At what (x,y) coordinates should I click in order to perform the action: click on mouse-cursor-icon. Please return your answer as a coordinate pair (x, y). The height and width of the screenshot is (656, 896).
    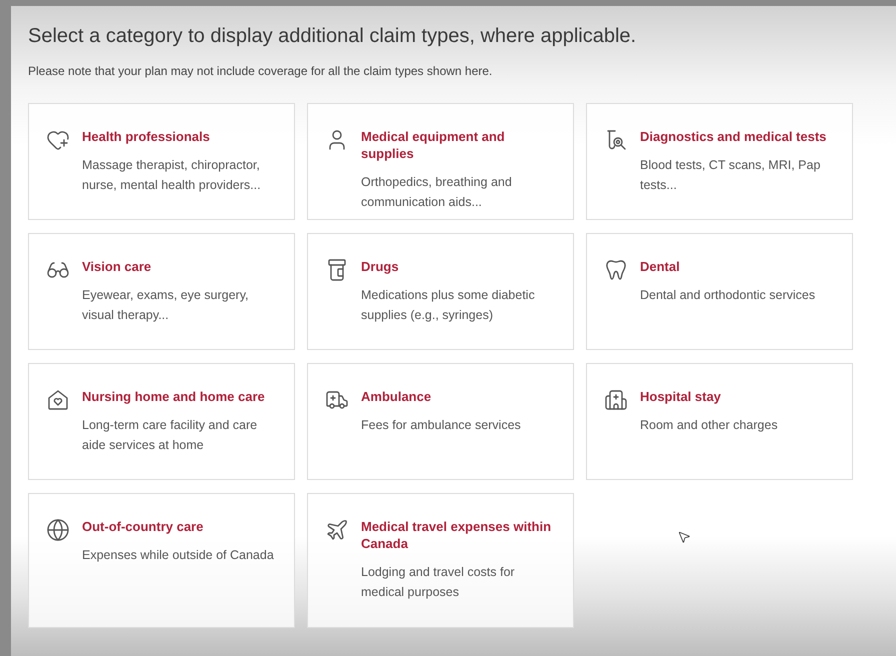
    Looking at the image, I should click on (684, 537).